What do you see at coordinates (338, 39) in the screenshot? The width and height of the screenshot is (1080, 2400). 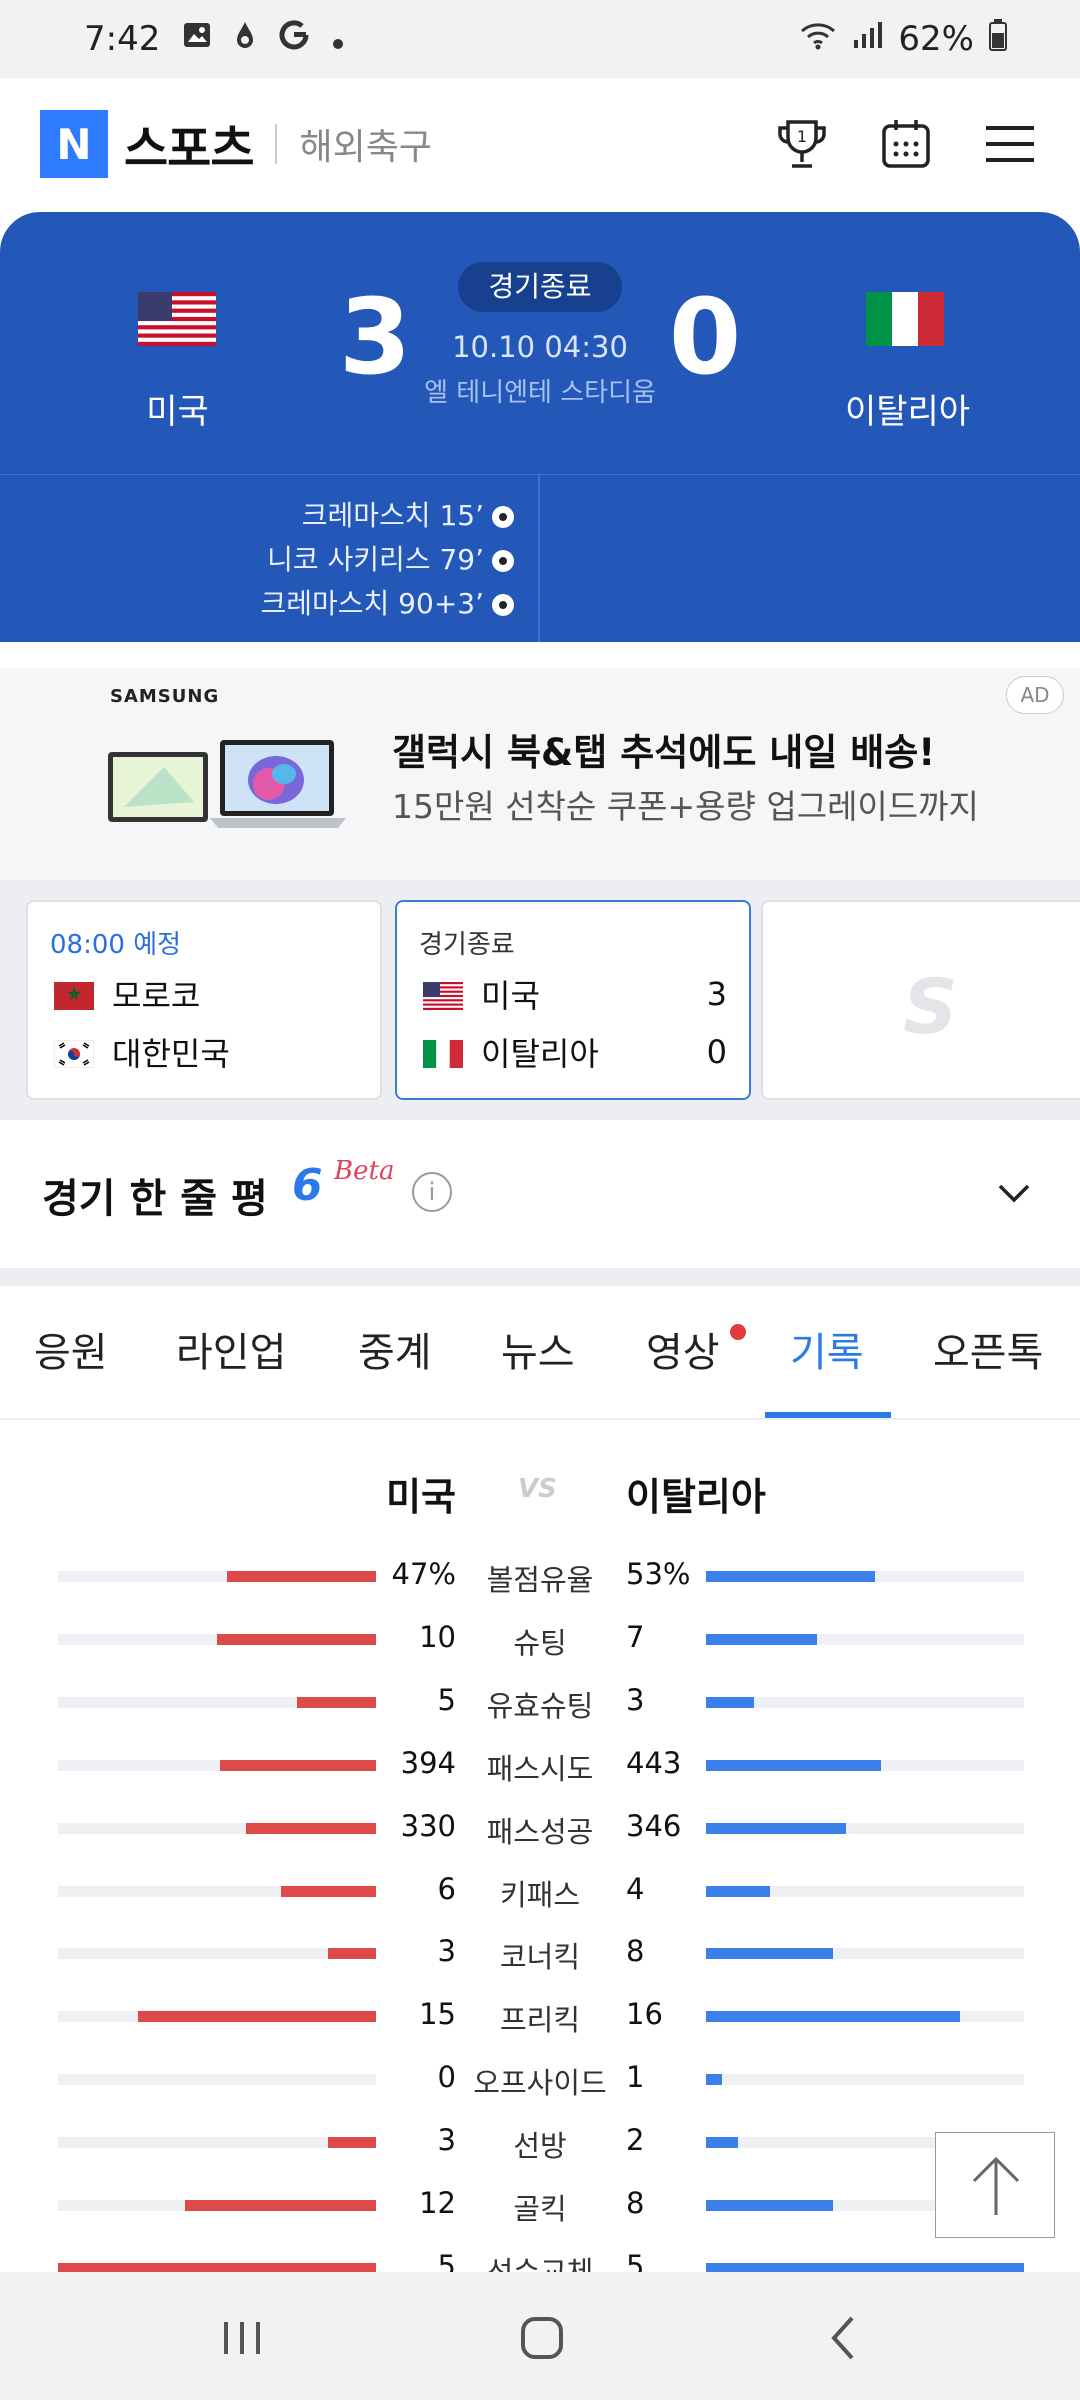 I see `dot-icon` at bounding box center [338, 39].